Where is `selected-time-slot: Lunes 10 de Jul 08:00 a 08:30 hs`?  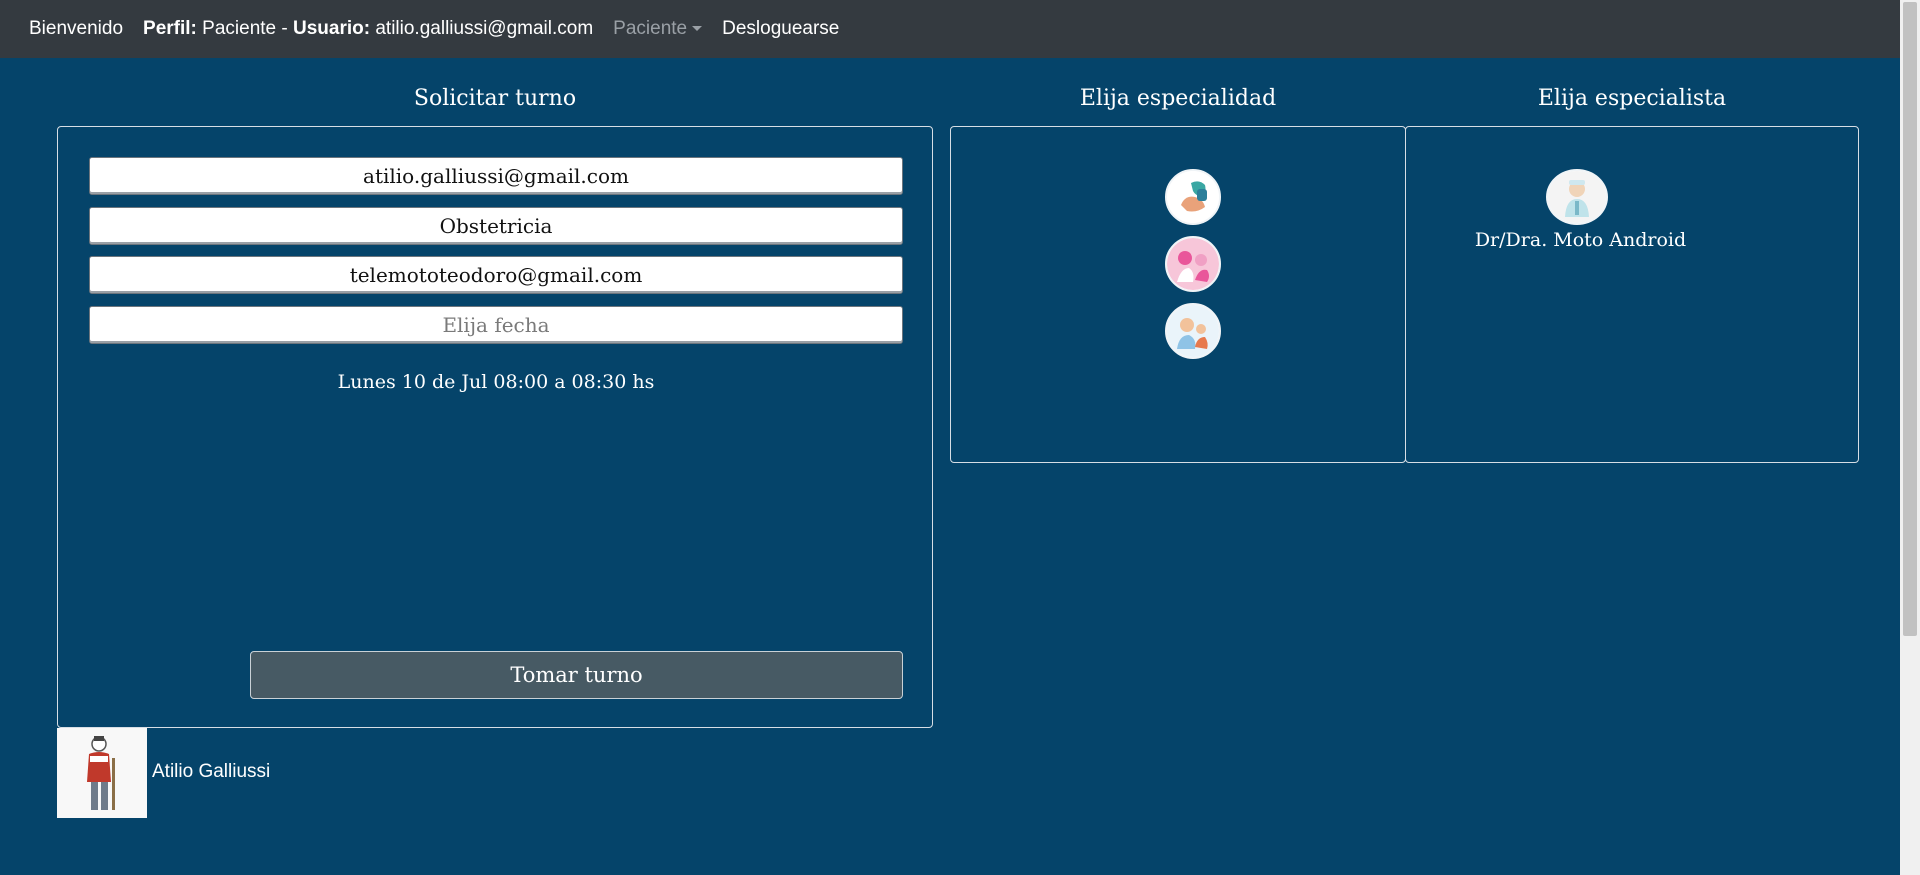
selected-time-slot: Lunes 10 de Jul 08:00 a 08:30 hs is located at coordinates (496, 382).